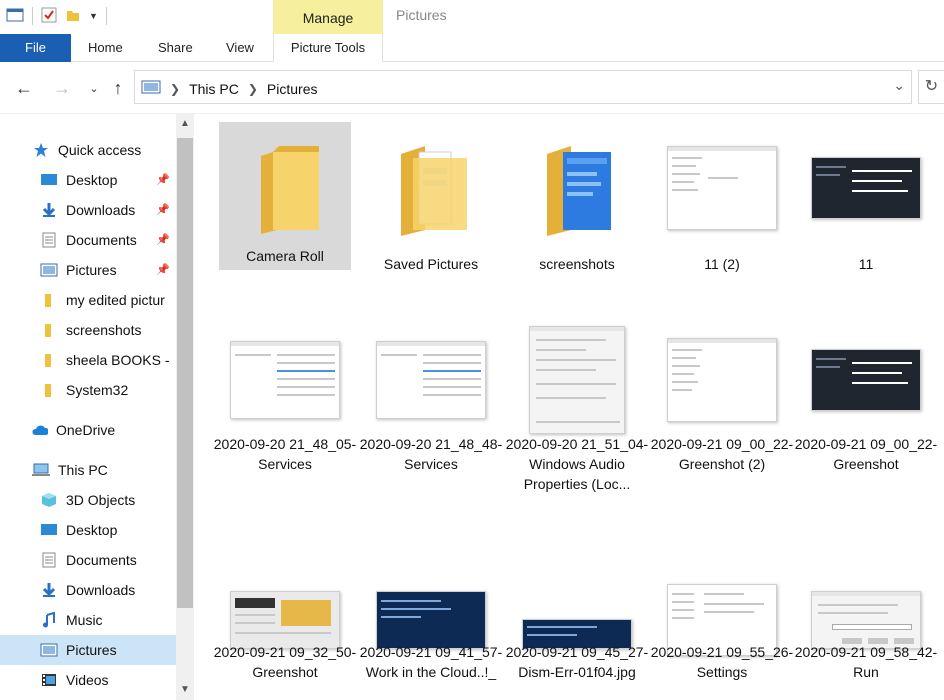  What do you see at coordinates (108, 680) in the screenshot?
I see `sidebar-item-videos: Videos` at bounding box center [108, 680].